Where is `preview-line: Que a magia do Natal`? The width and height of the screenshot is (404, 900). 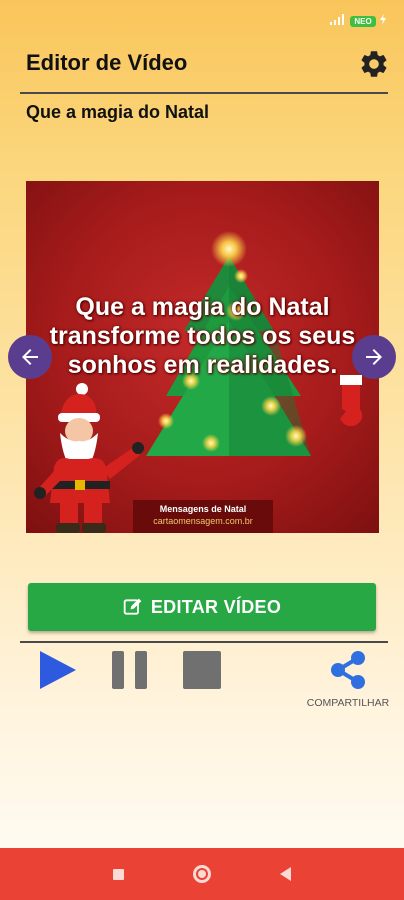
preview-line: Que a magia do Natal is located at coordinates (202, 307).